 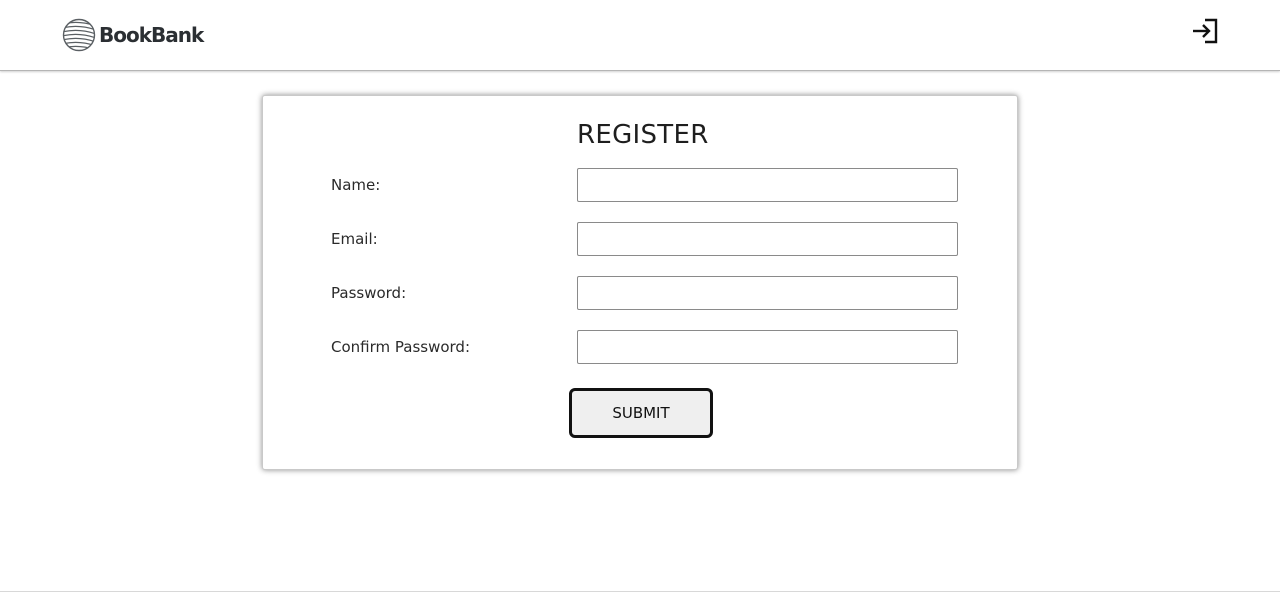 What do you see at coordinates (767, 293) in the screenshot?
I see `password-input` at bounding box center [767, 293].